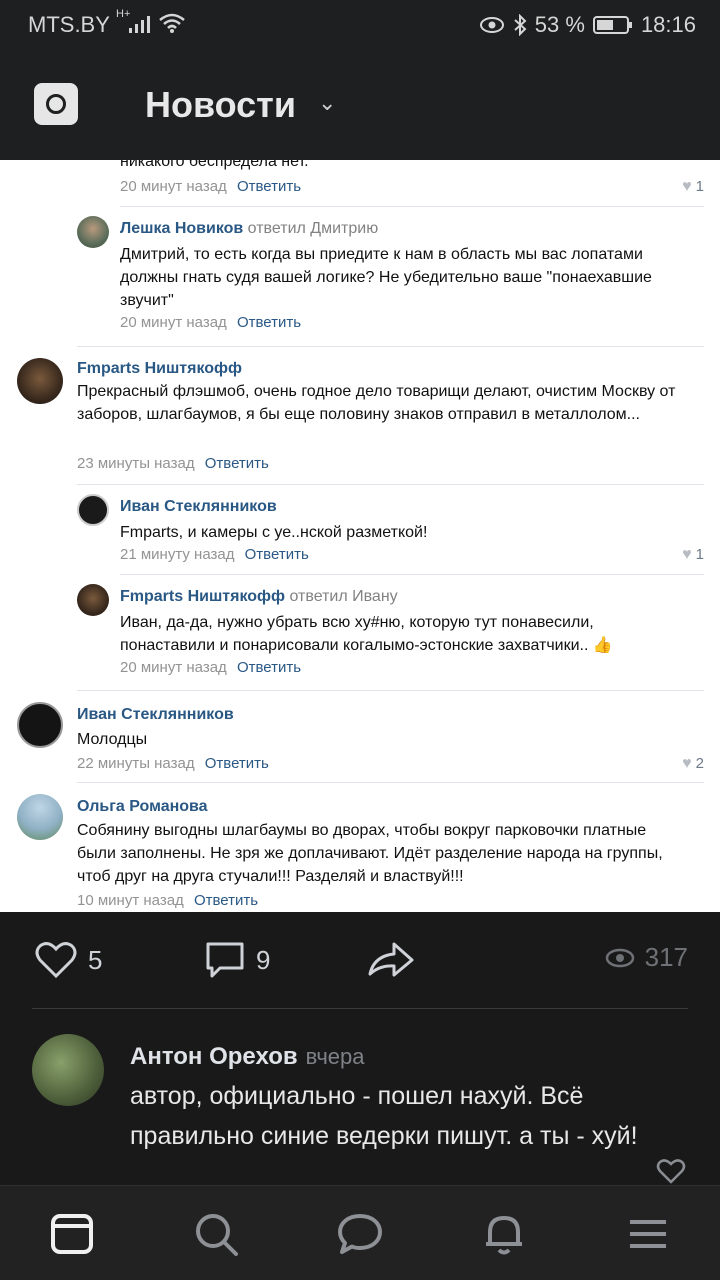 The image size is (720, 1280). I want to click on like-button: 5, so click(68, 960).